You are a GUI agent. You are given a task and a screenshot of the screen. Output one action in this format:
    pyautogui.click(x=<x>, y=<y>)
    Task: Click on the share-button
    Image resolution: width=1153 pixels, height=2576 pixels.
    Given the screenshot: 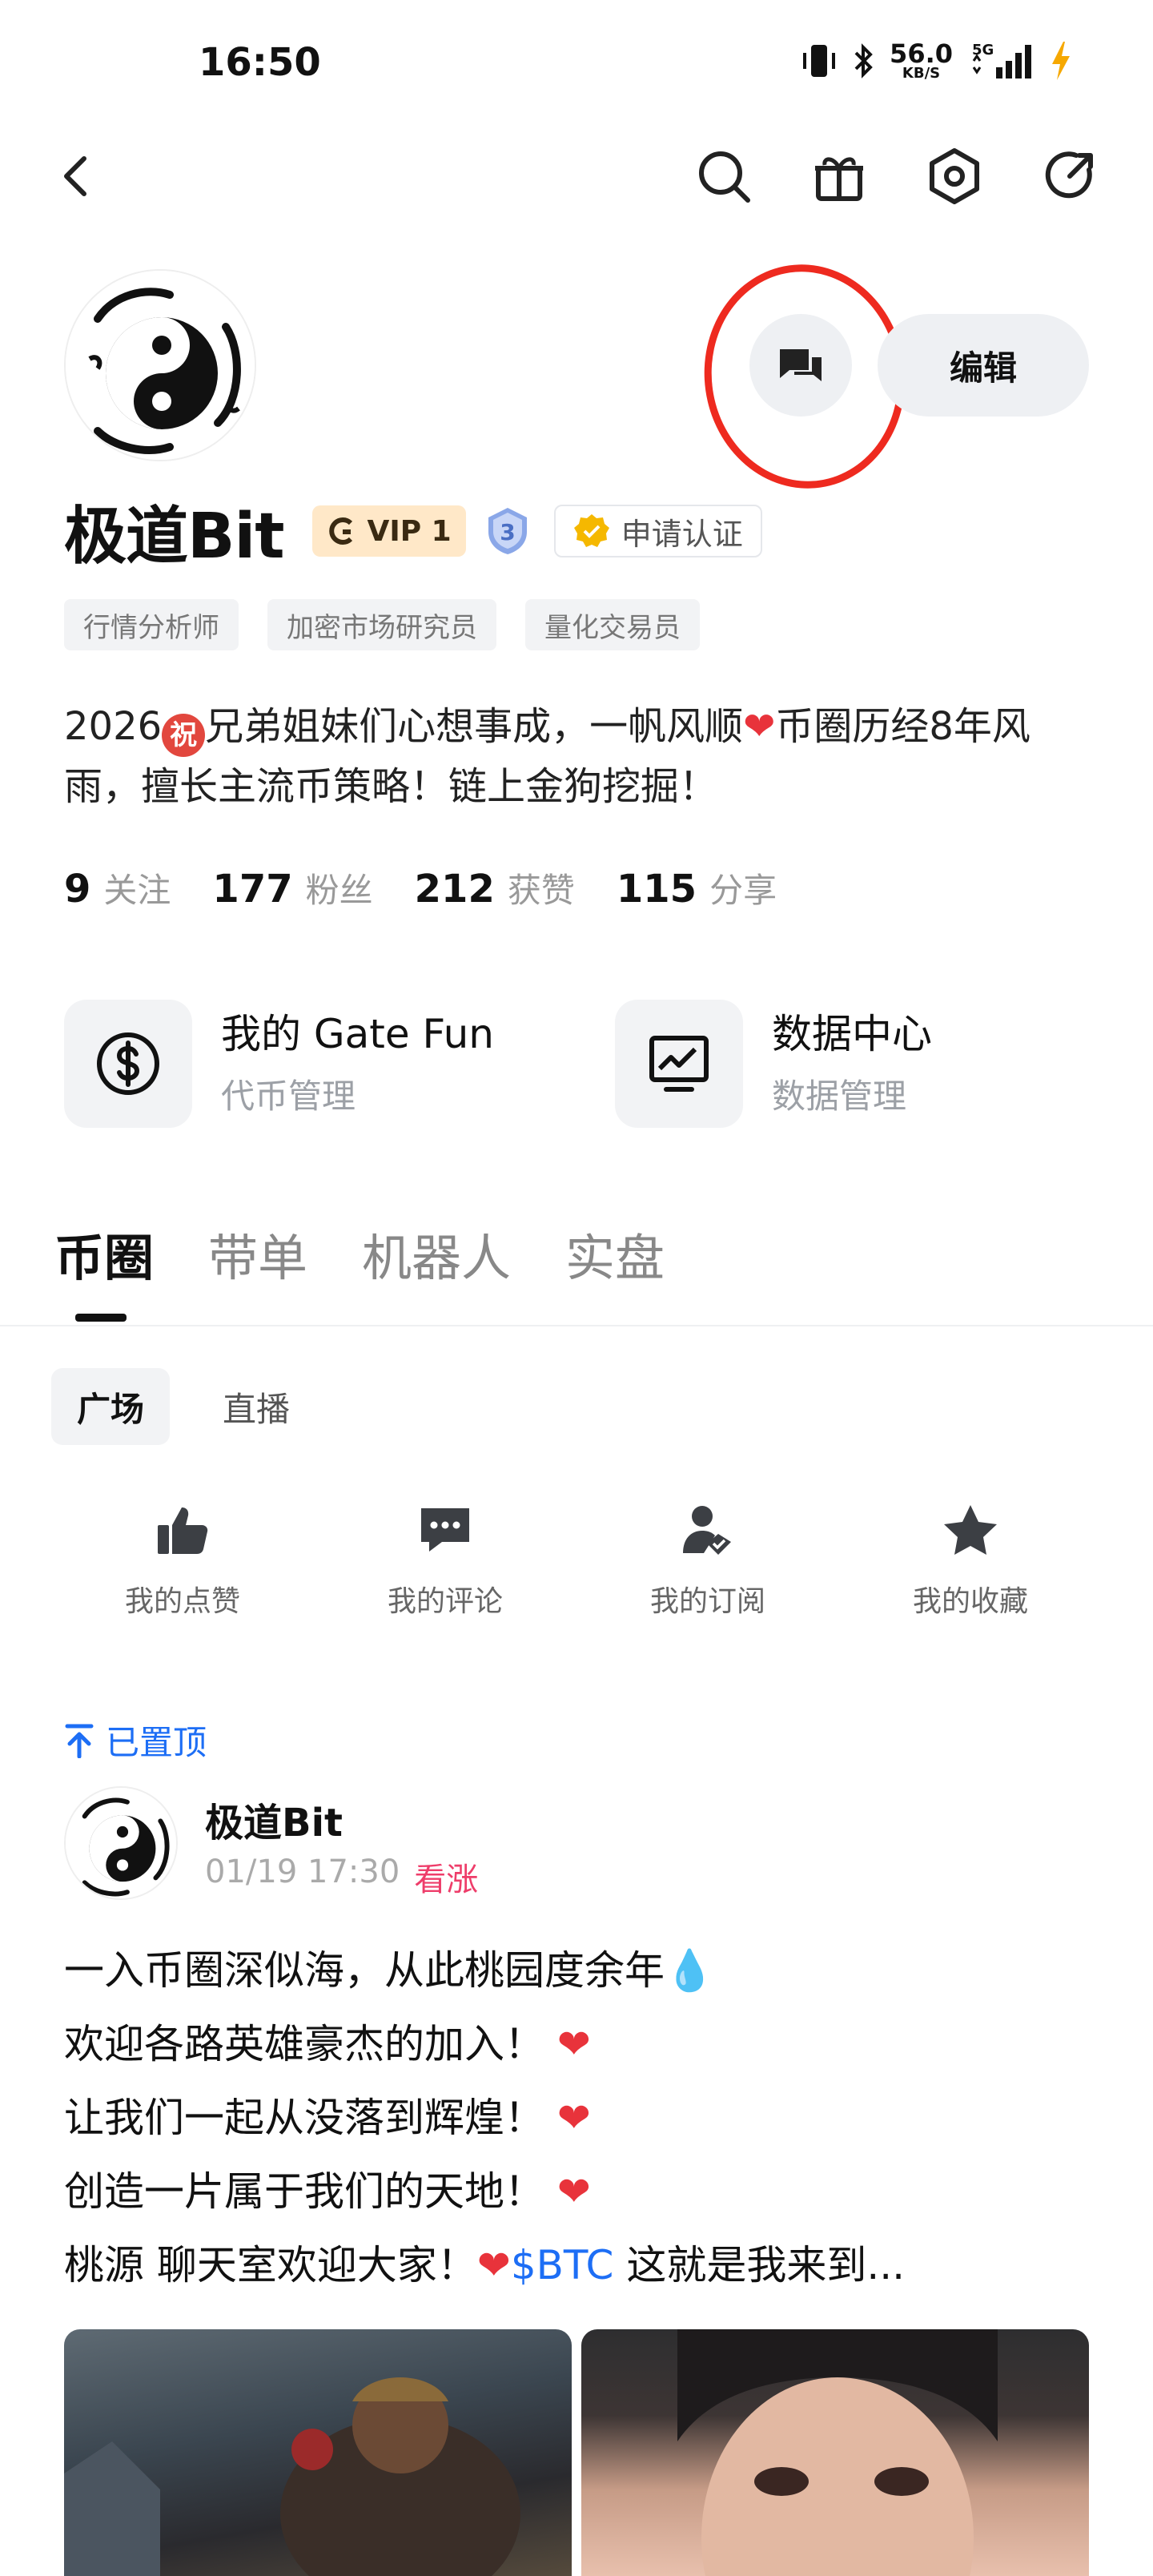 What is the action you would take?
    pyautogui.click(x=1070, y=176)
    